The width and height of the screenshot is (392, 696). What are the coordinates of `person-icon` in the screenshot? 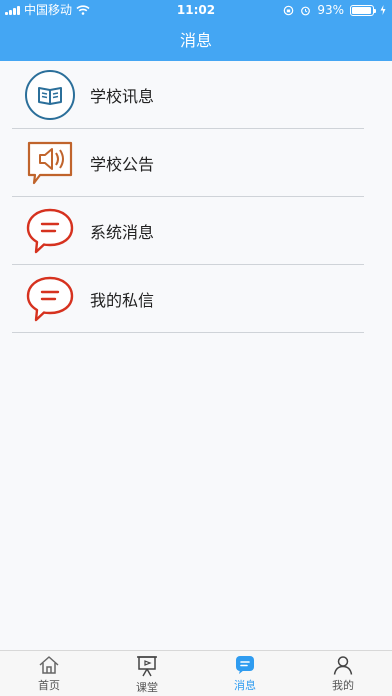 It's located at (343, 665).